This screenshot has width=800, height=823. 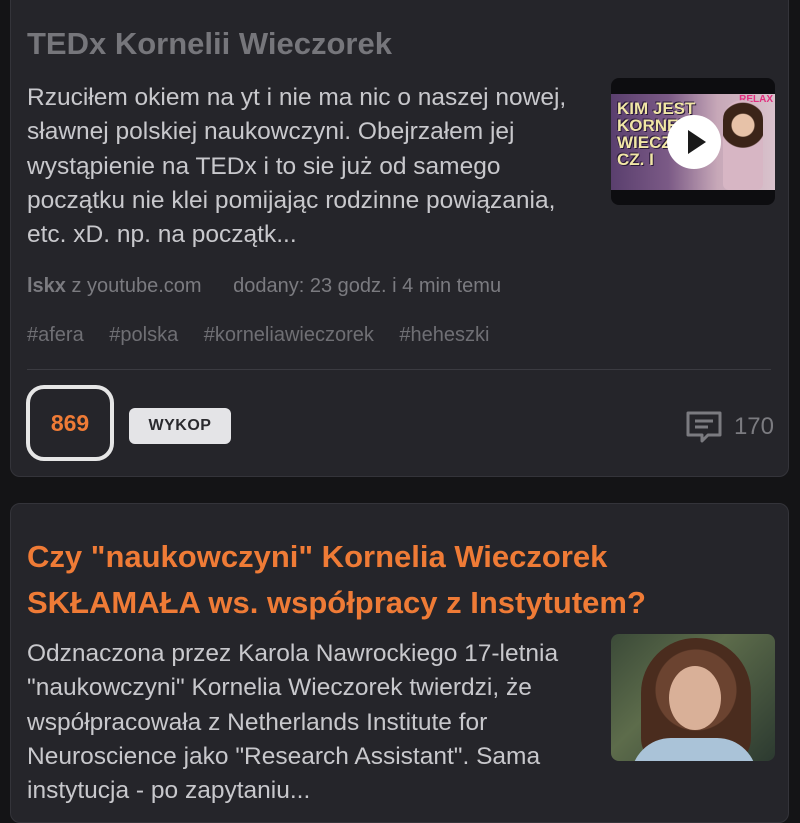 I want to click on photo-face, so click(x=695, y=698).